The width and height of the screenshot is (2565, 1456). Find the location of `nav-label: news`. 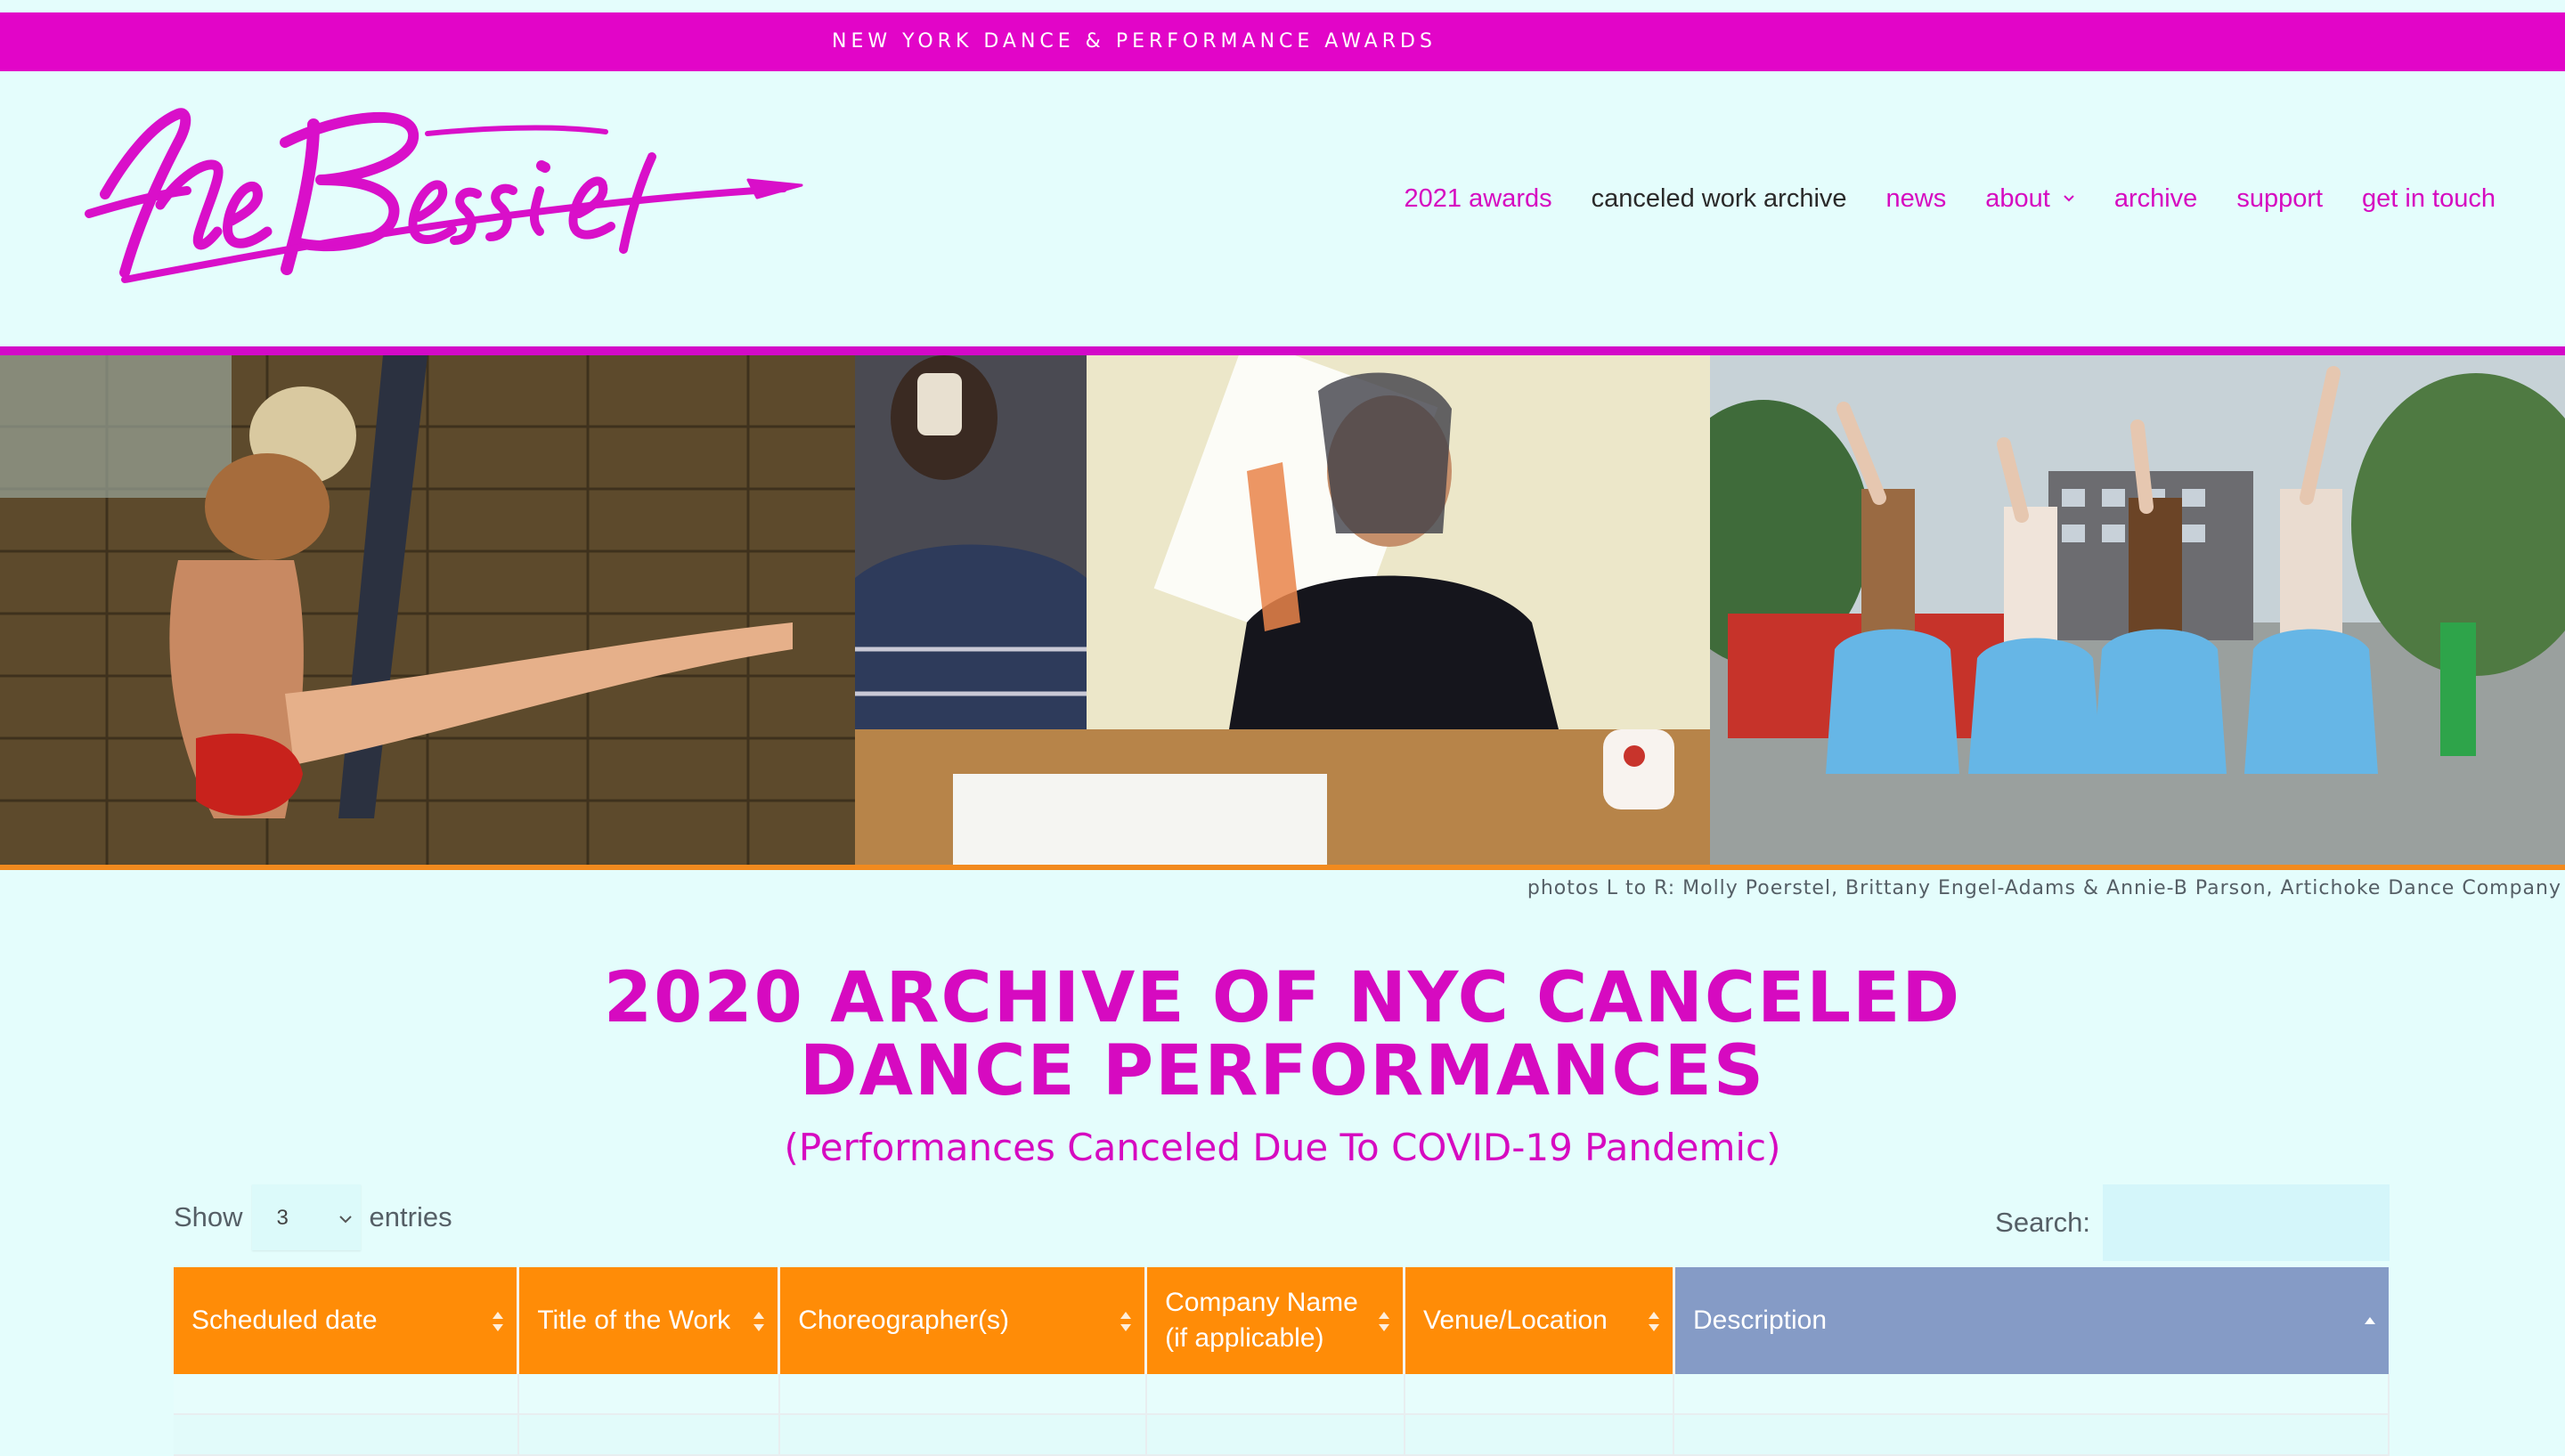

nav-label: news is located at coordinates (1916, 198).